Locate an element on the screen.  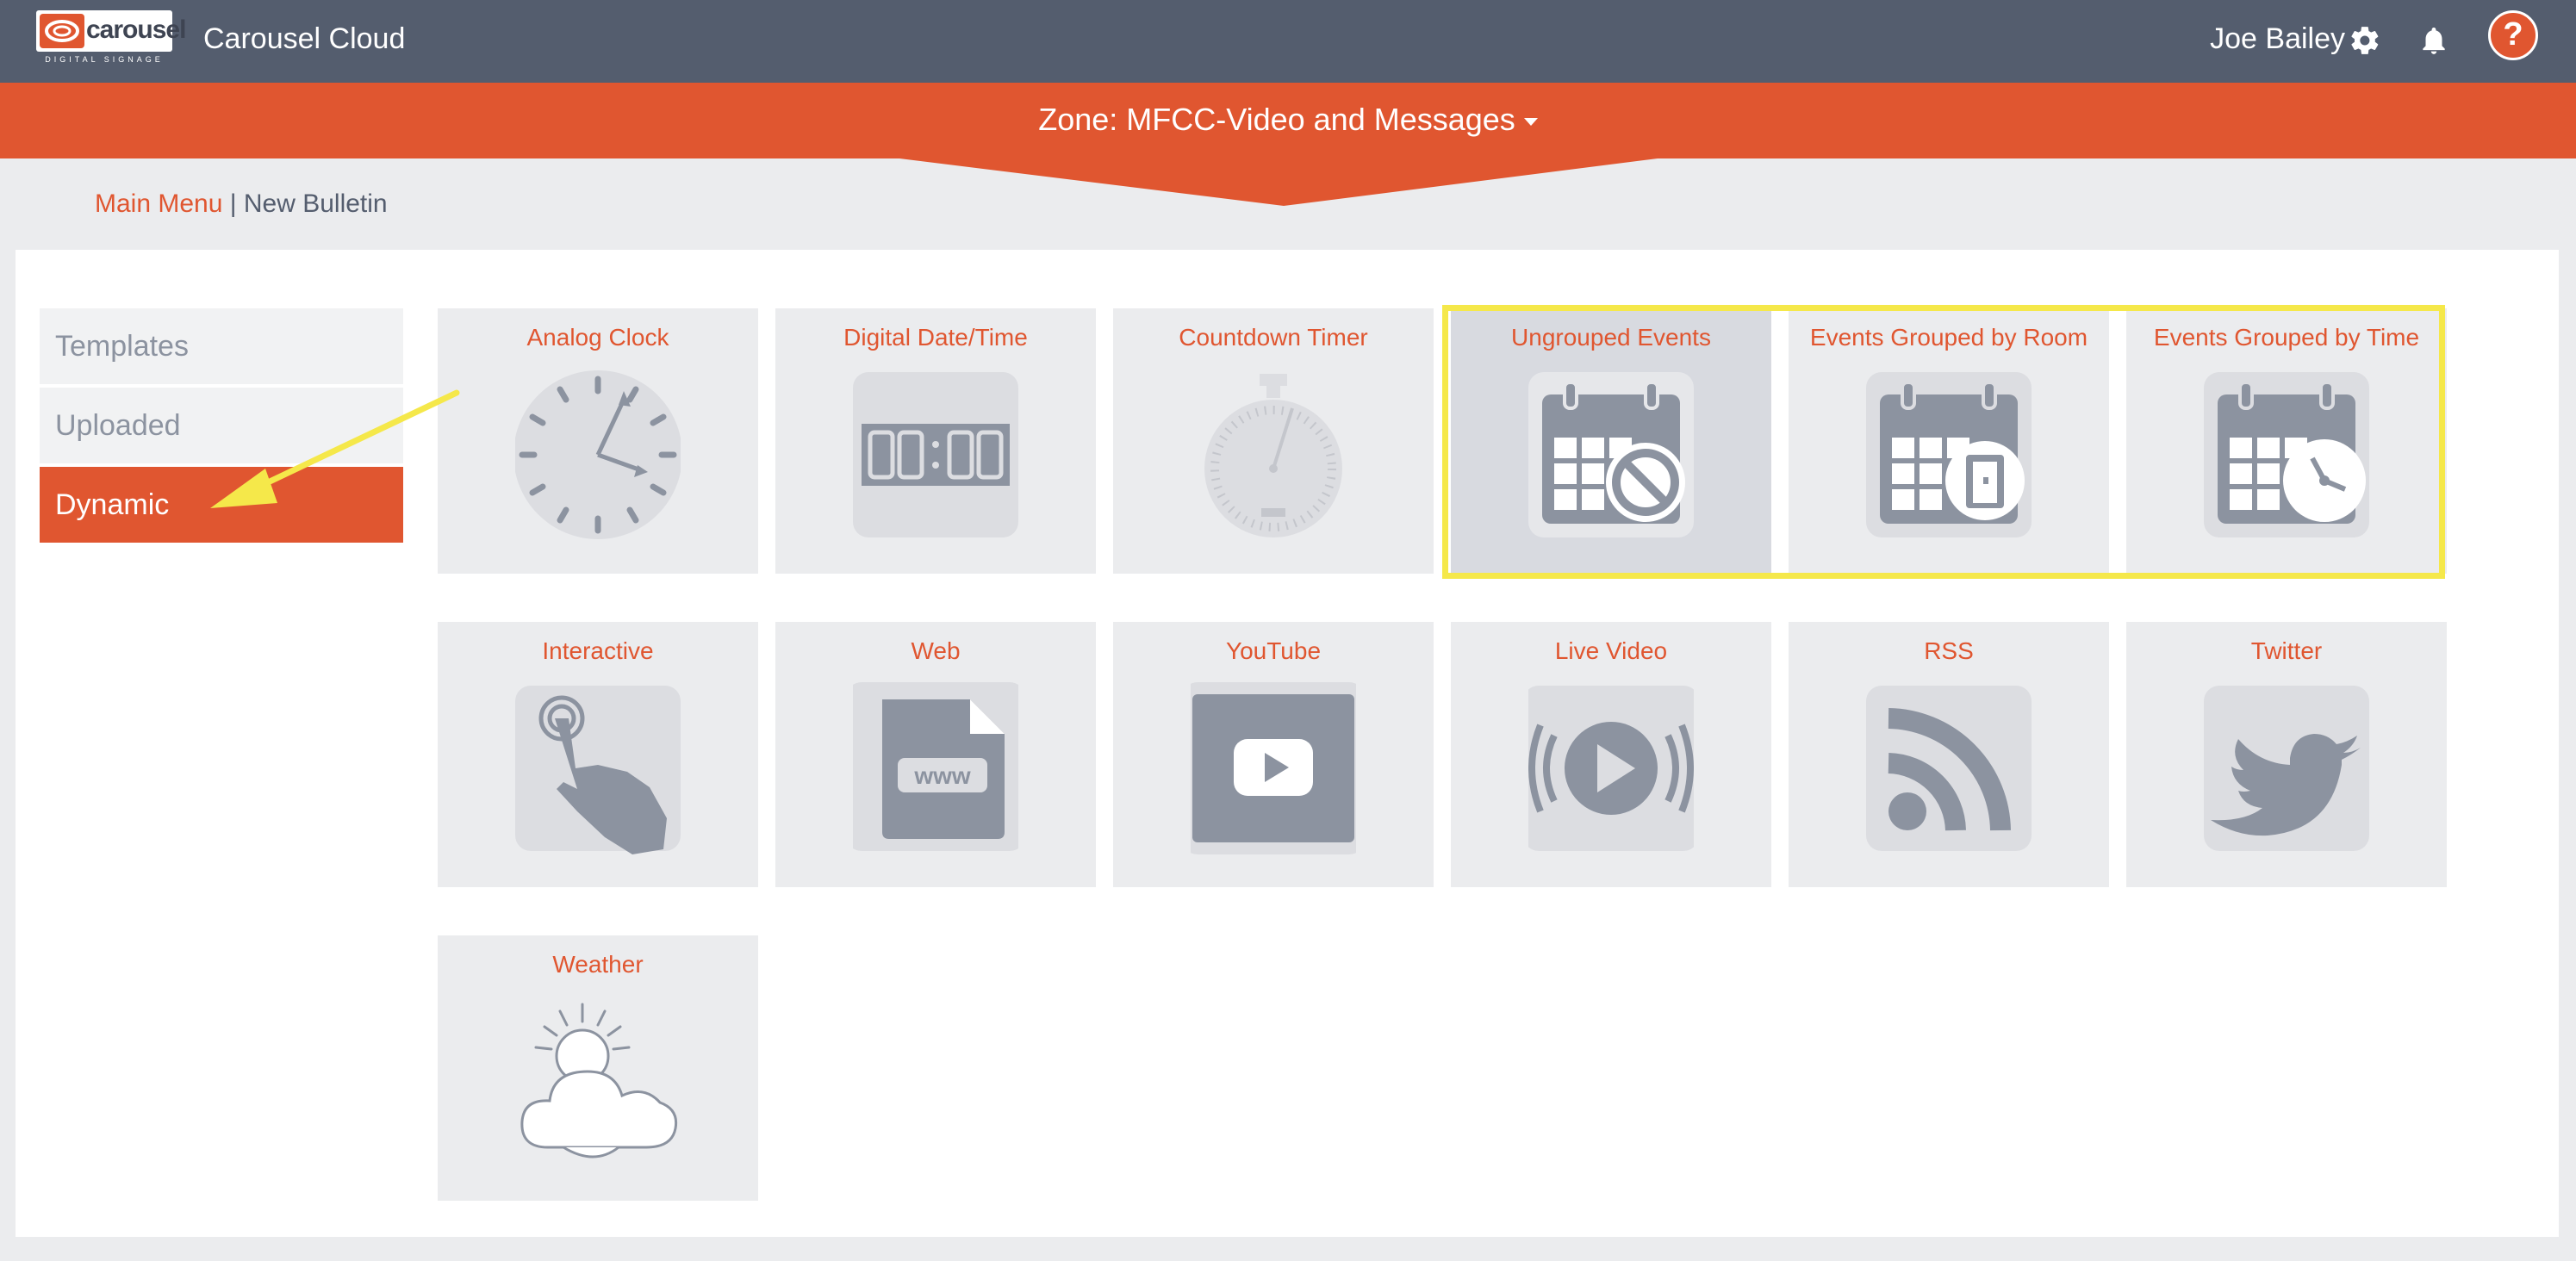
sidebar-item-uploaded: Uploaded is located at coordinates (222, 425).